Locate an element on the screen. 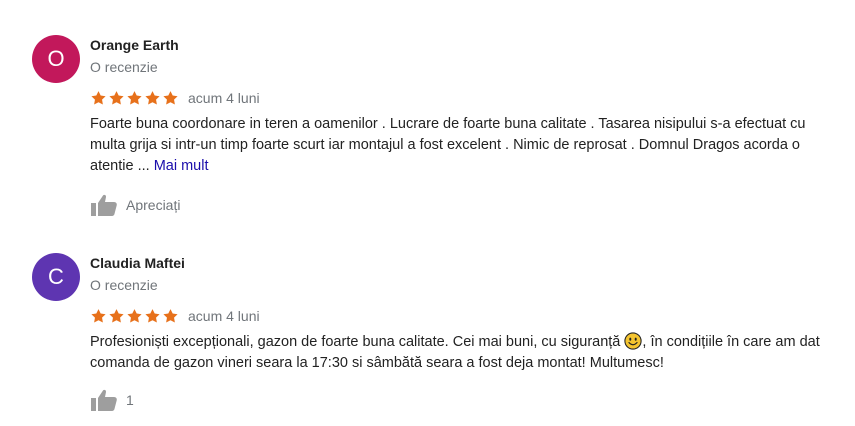 The image size is (855, 426). like-button: Apreciați is located at coordinates (135, 205).